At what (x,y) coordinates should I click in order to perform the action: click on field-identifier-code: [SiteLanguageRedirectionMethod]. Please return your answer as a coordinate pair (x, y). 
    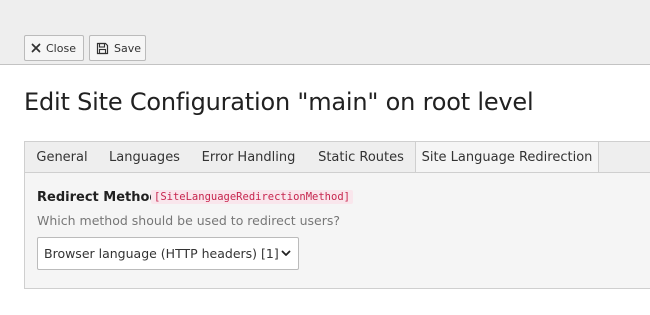
    Looking at the image, I should click on (252, 197).